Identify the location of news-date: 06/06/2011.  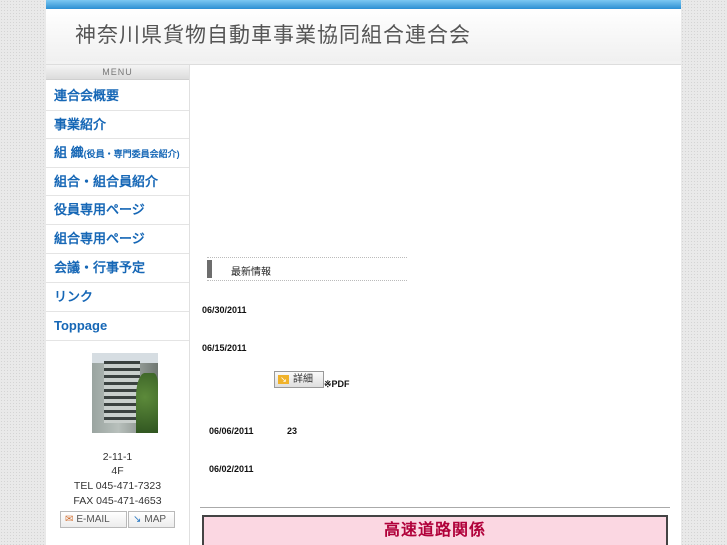
(231, 431).